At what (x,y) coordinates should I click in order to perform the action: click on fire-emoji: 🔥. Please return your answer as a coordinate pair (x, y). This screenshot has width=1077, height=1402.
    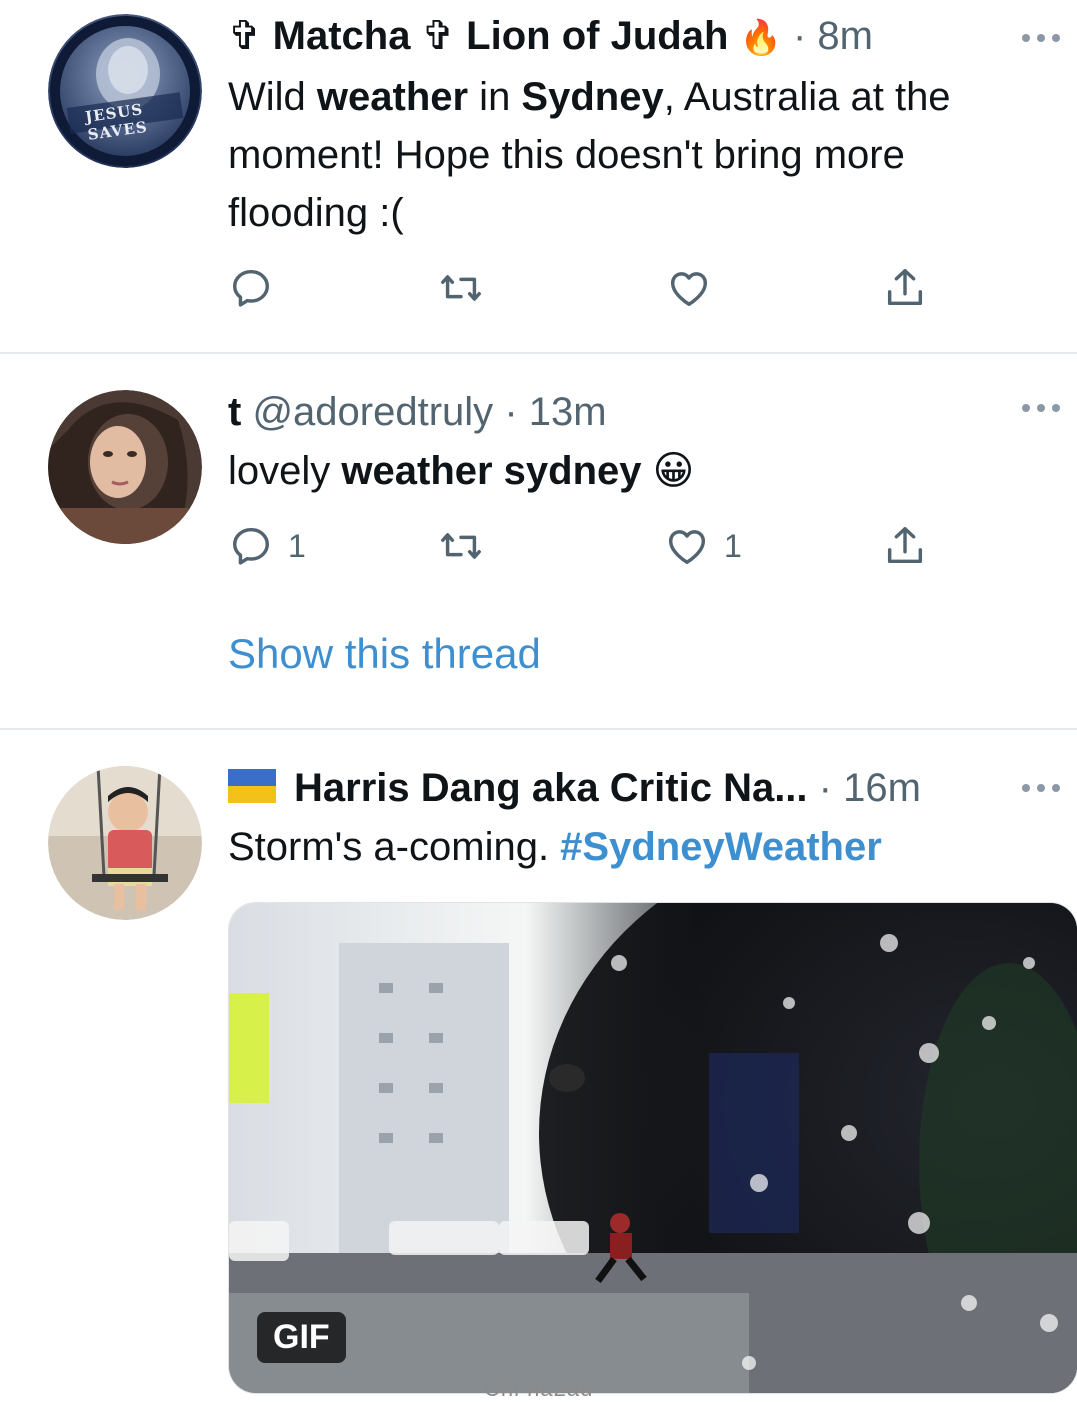
    Looking at the image, I should click on (760, 38).